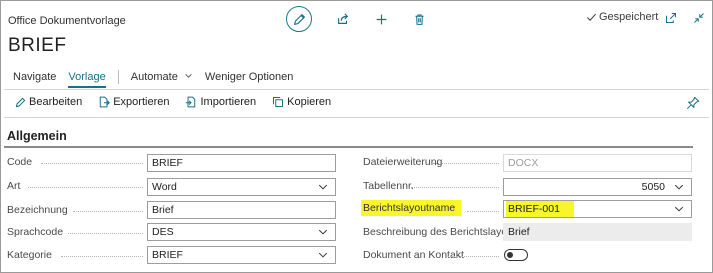 The width and height of the screenshot is (713, 273). I want to click on share-button, so click(343, 19).